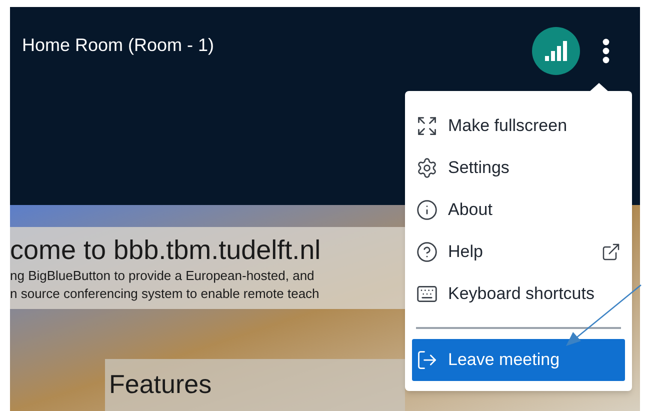 The height and width of the screenshot is (411, 646). Describe the element at coordinates (611, 252) in the screenshot. I see `external-link-icon` at that location.